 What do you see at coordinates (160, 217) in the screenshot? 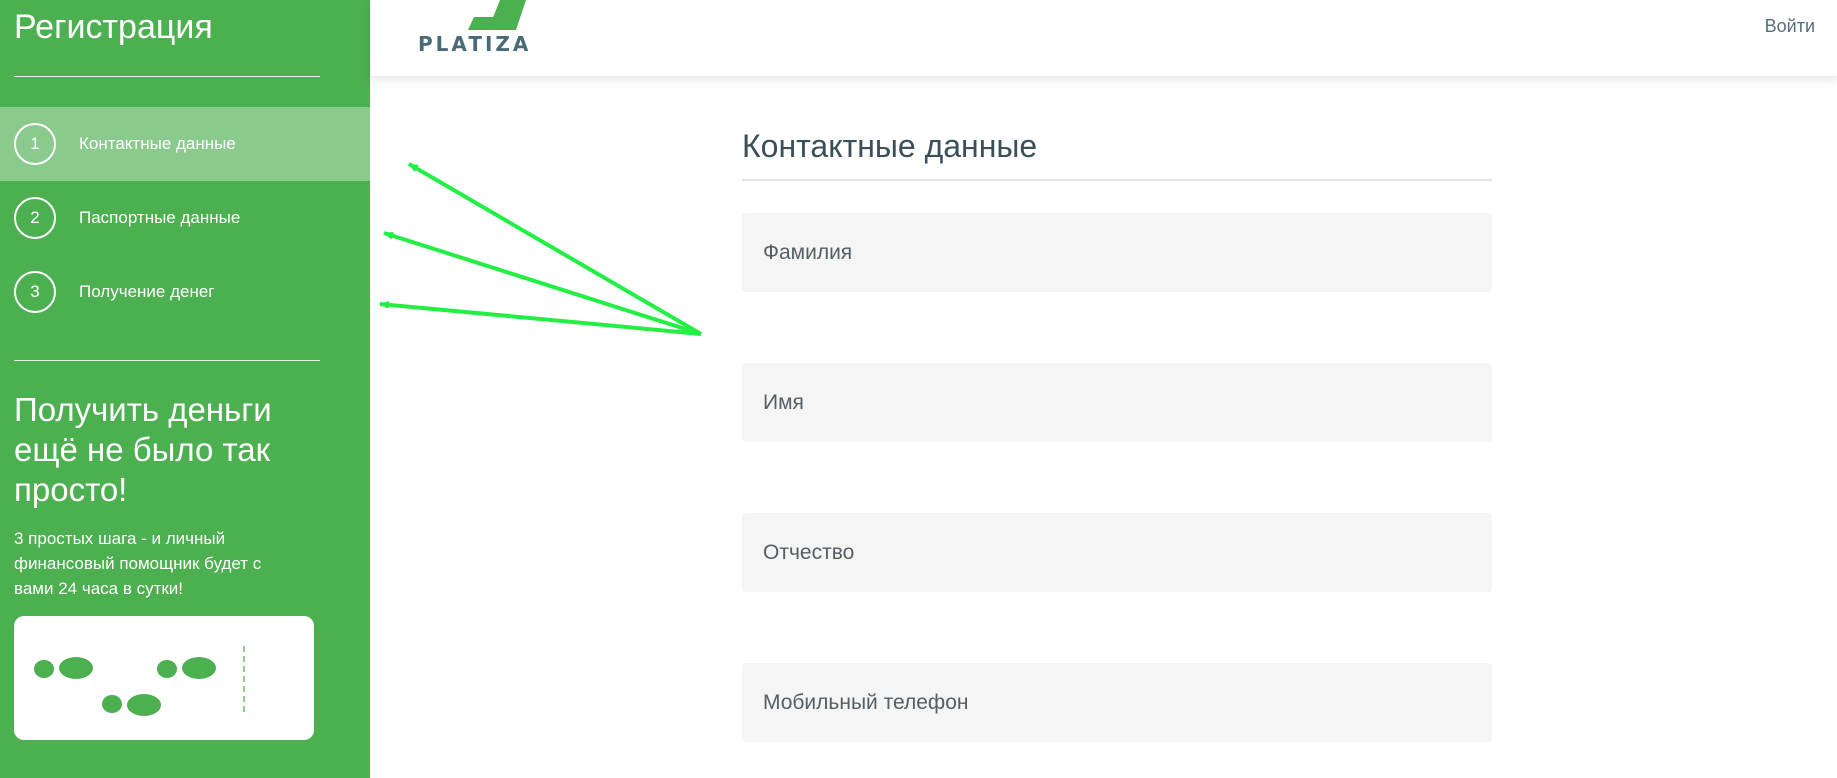
I see `step-label: Паспортные данные` at bounding box center [160, 217].